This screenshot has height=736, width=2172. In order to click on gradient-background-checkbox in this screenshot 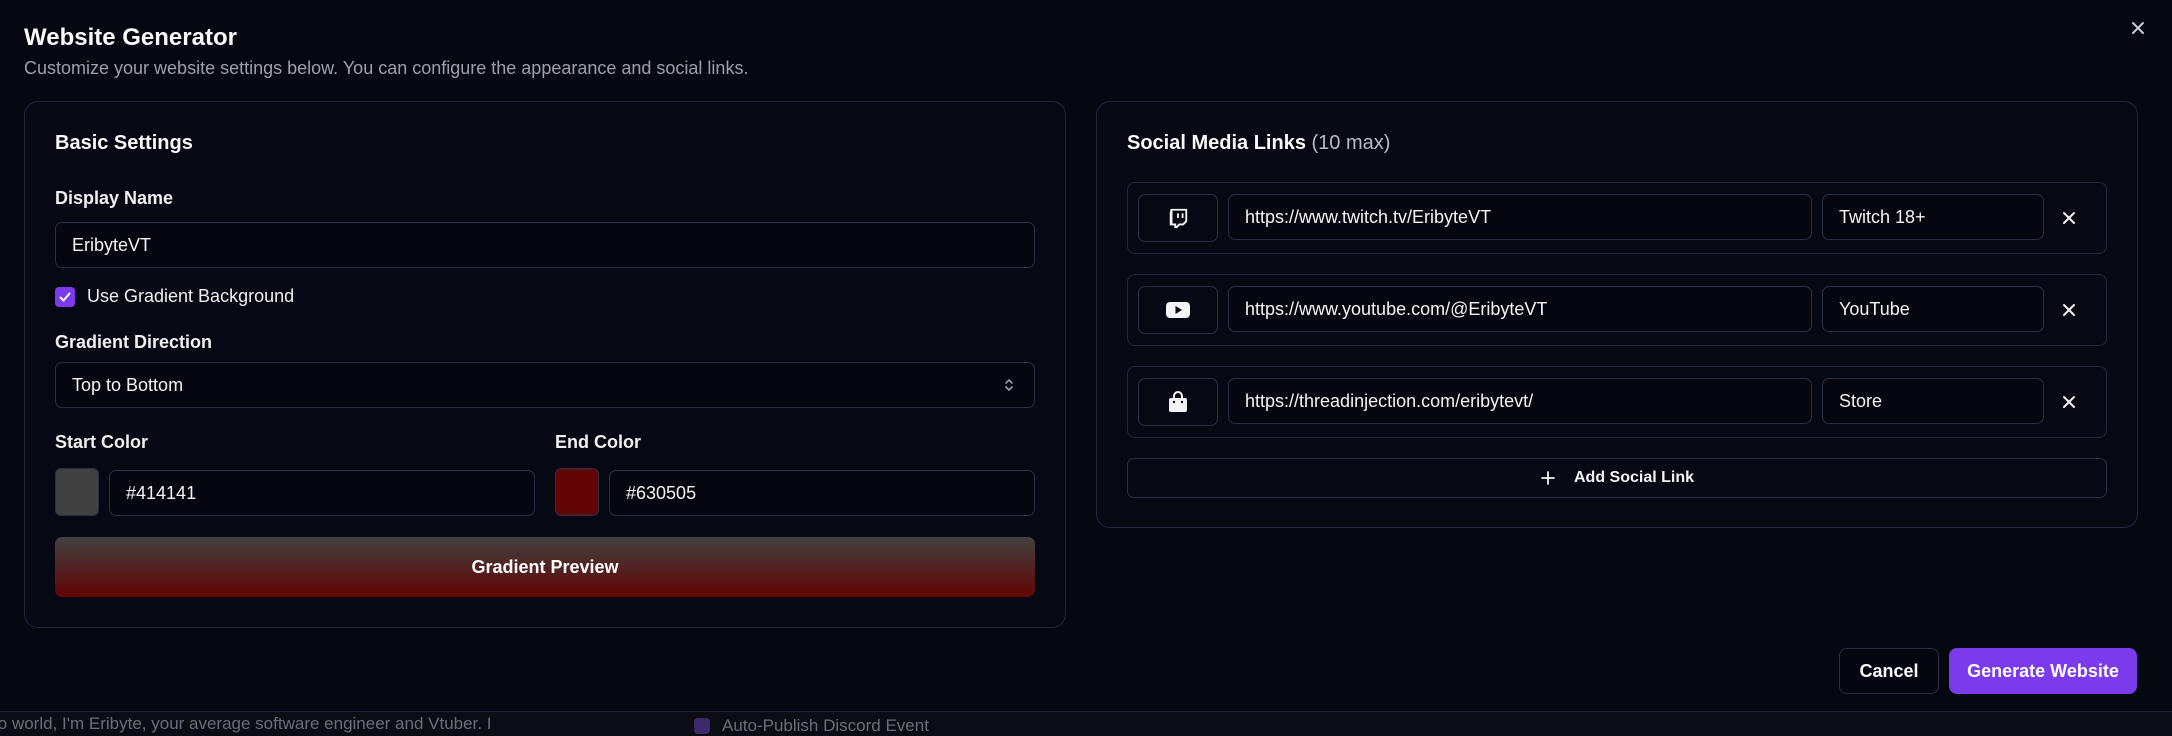, I will do `click(65, 296)`.